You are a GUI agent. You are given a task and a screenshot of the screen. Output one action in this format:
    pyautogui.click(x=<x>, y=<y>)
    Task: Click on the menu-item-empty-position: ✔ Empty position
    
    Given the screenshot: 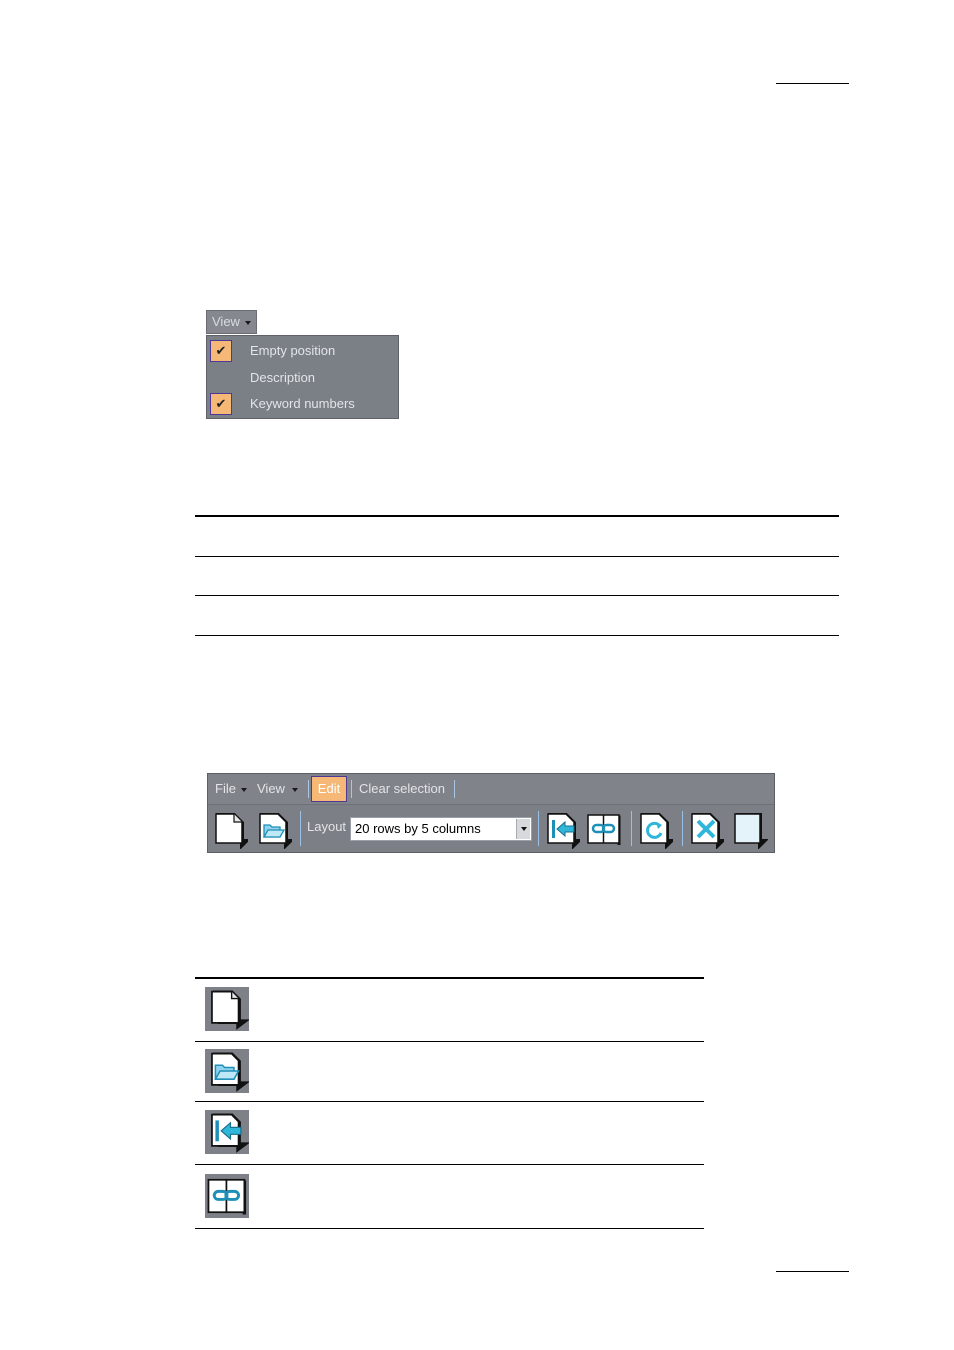 What is the action you would take?
    pyautogui.click(x=302, y=351)
    